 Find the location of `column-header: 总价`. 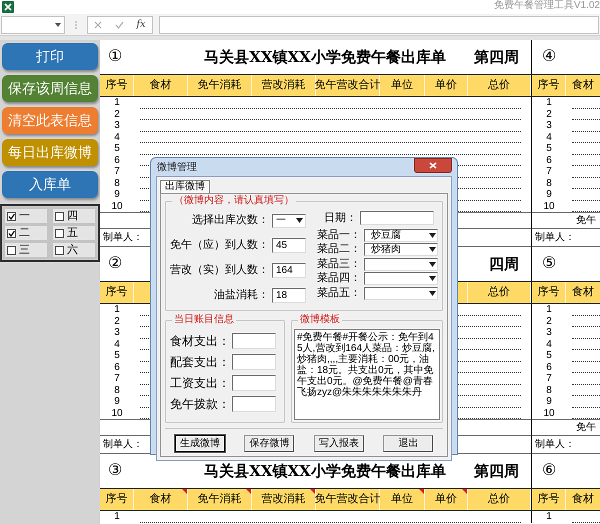

column-header: 总价 is located at coordinates (499, 292).